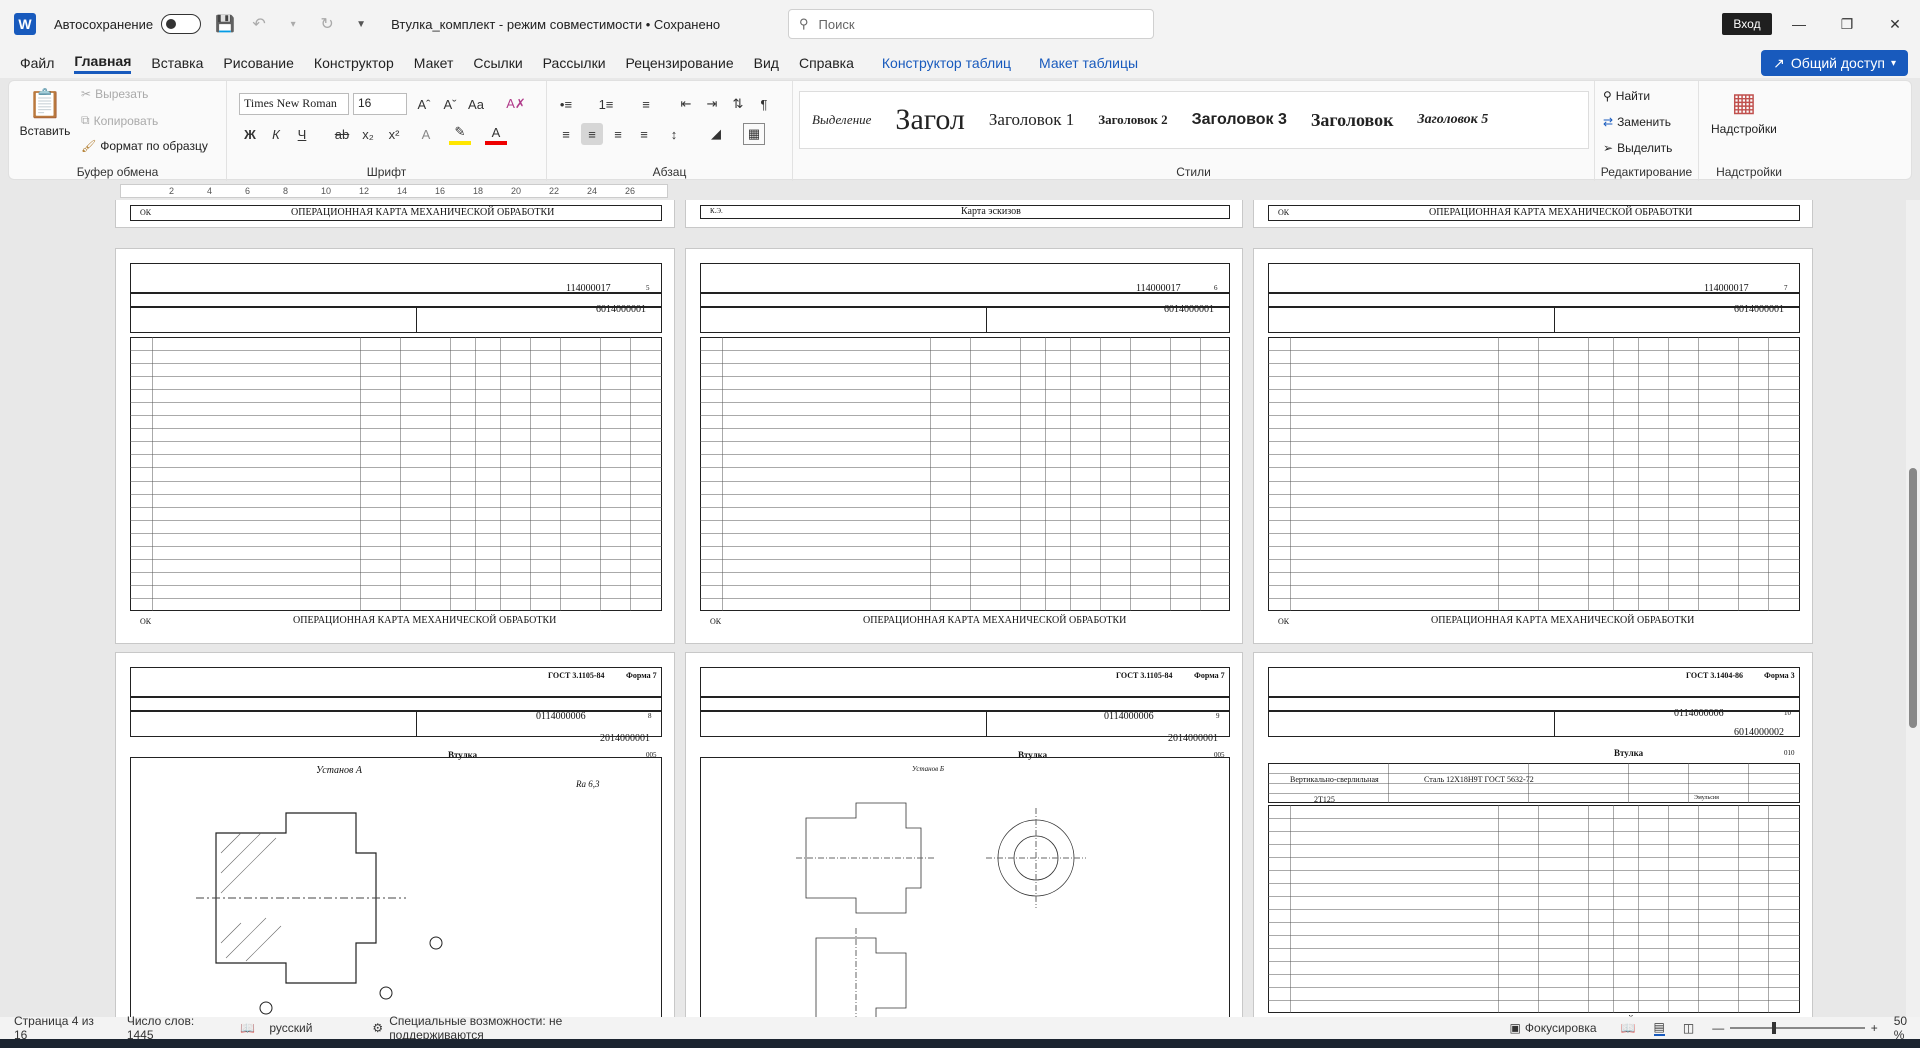 This screenshot has height=1048, width=1920. Describe the element at coordinates (1626, 96) in the screenshot. I see `find-button: ⚲ Найти` at that location.